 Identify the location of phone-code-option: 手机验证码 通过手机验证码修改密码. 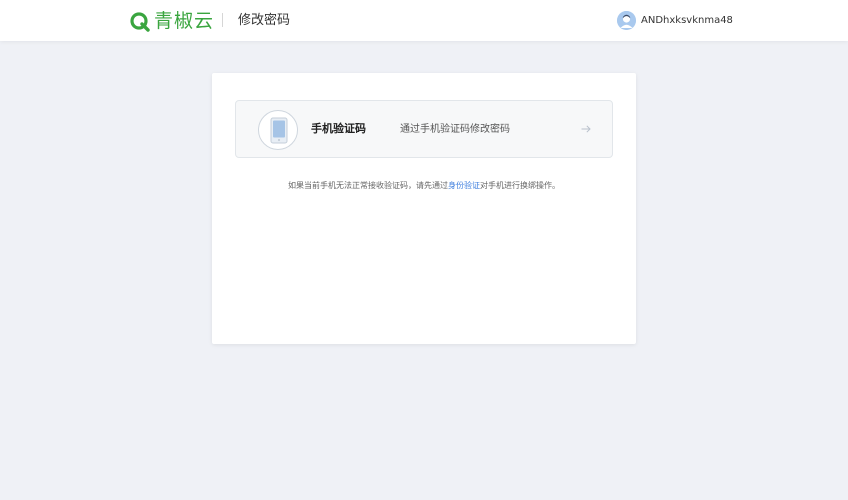
(424, 129).